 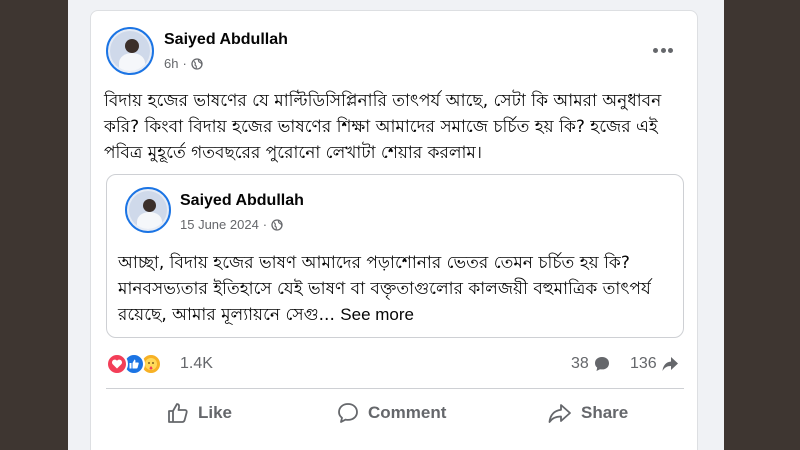 What do you see at coordinates (670, 364) in the screenshot?
I see `share-arrow-icon` at bounding box center [670, 364].